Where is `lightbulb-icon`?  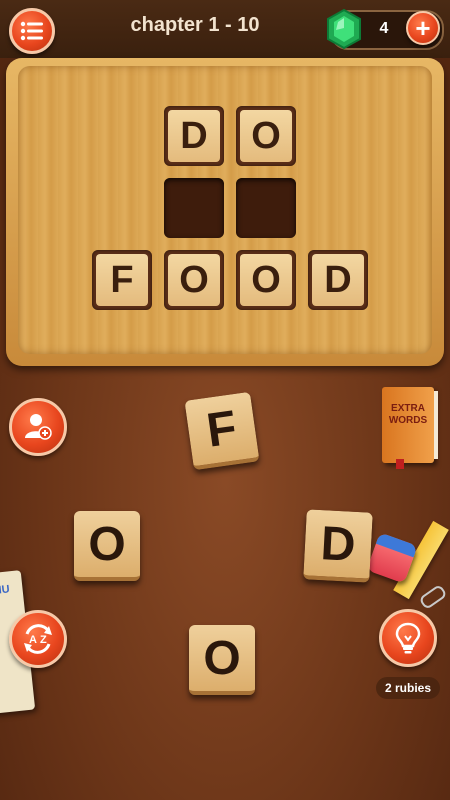 lightbulb-icon is located at coordinates (408, 638).